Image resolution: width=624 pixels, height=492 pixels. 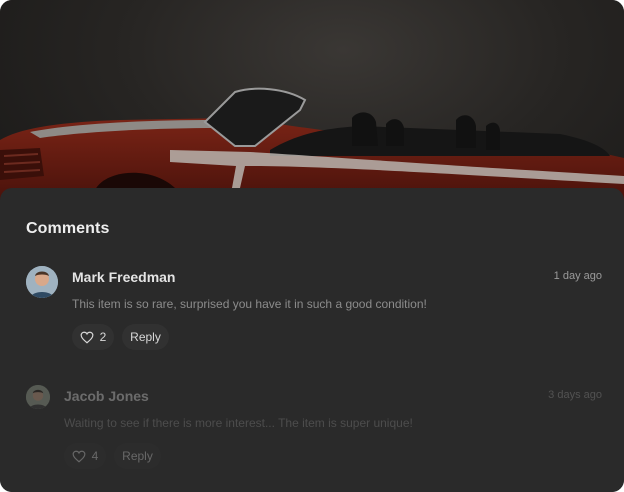 I want to click on like-count: 2, so click(x=103, y=337).